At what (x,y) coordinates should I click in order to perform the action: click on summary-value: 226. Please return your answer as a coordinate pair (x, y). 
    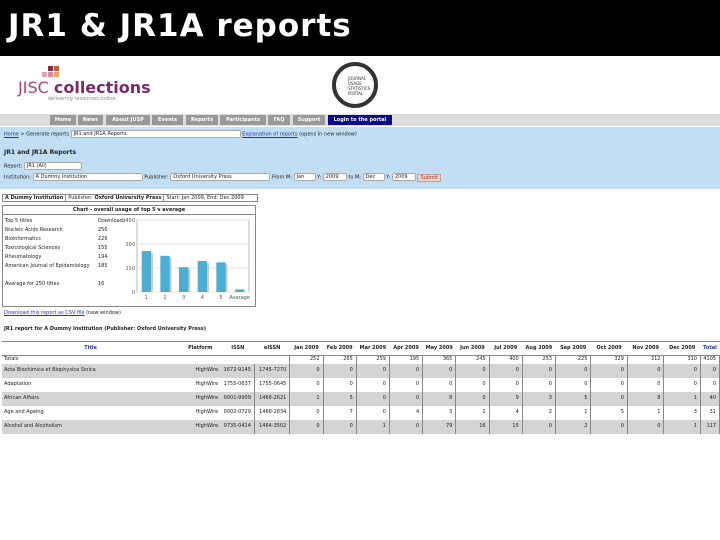
    Looking at the image, I should click on (103, 239).